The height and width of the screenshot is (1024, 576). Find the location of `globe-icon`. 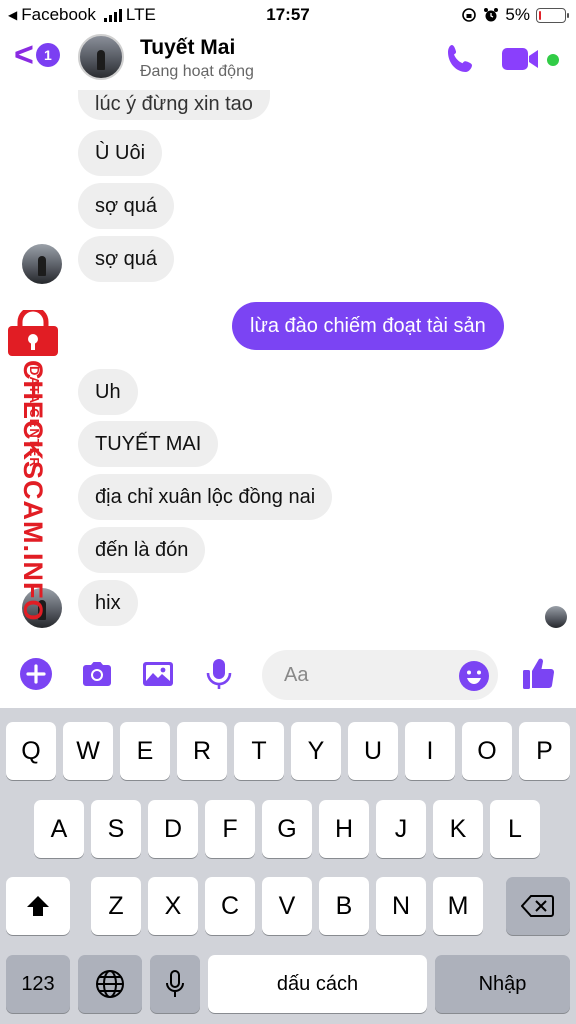

globe-icon is located at coordinates (110, 984).